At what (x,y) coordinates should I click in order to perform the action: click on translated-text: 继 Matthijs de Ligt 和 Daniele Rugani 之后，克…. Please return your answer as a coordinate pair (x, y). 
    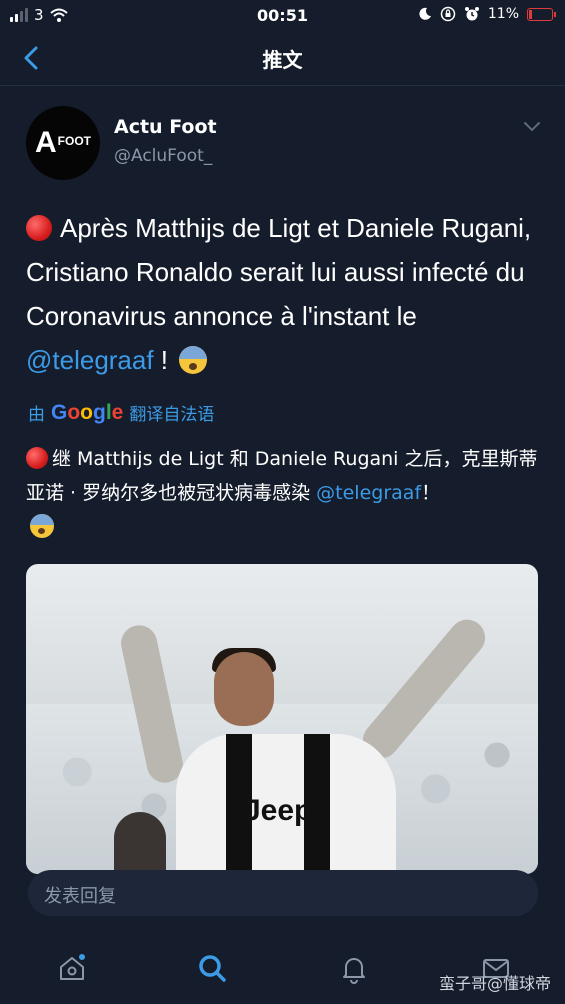
    Looking at the image, I should click on (283, 493).